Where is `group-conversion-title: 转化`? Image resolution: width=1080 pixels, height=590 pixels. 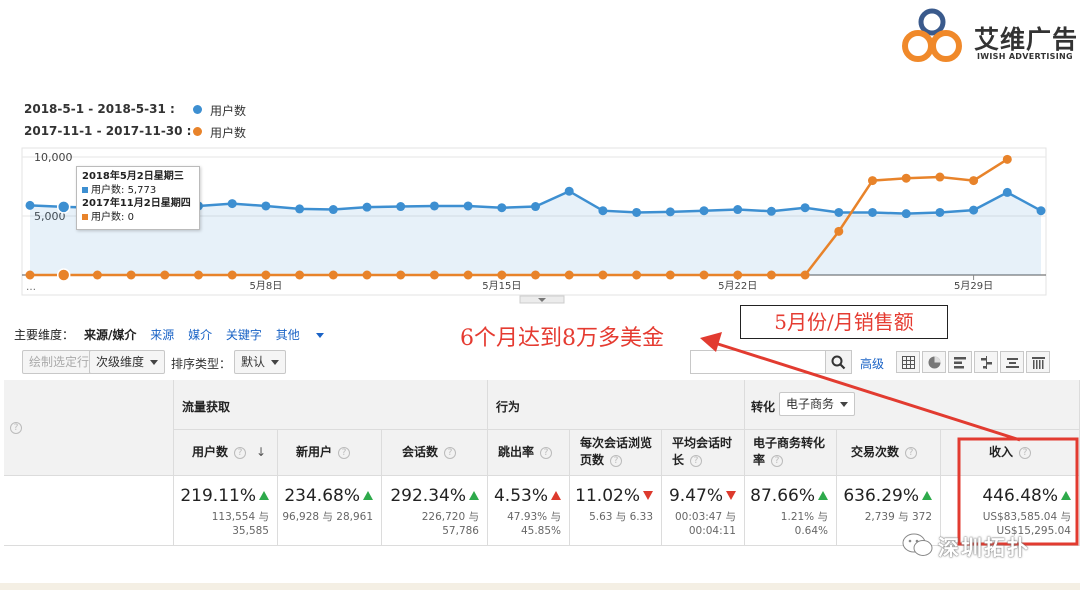 group-conversion-title: 转化 is located at coordinates (763, 407).